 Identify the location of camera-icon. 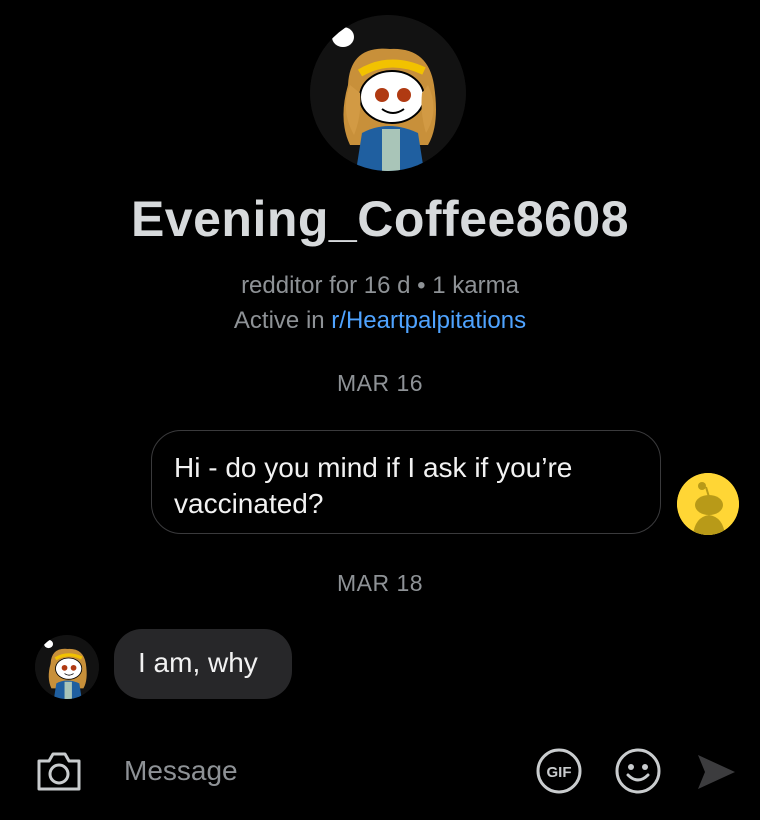
(59, 771).